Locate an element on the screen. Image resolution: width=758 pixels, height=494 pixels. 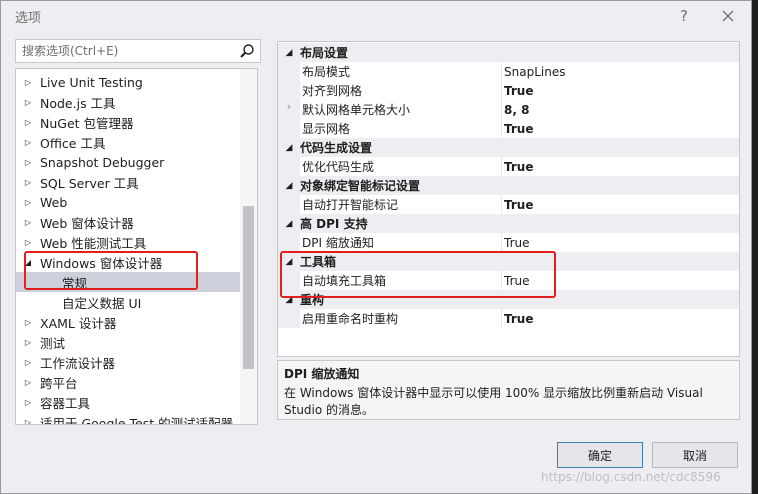
tree-item: ◢ Windows 窗体设计器 is located at coordinates (128, 262).